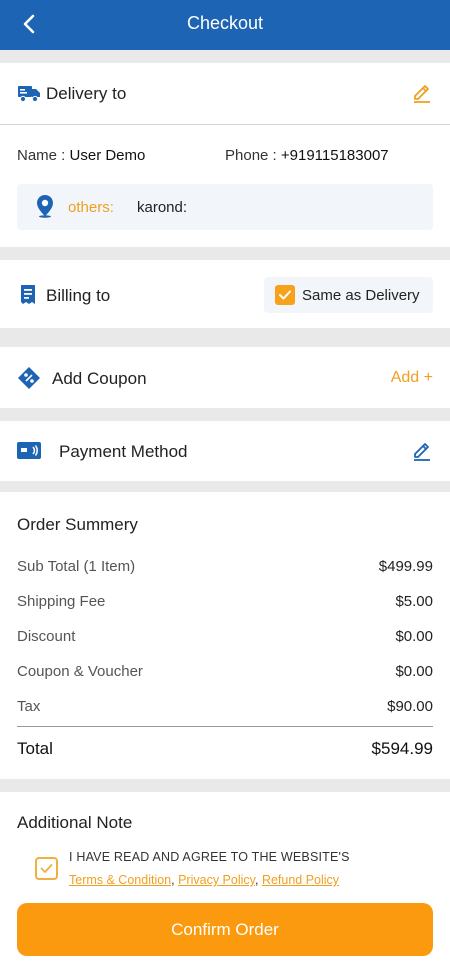 The width and height of the screenshot is (450, 975). I want to click on confirm-order-button: Confirm Order, so click(225, 929).